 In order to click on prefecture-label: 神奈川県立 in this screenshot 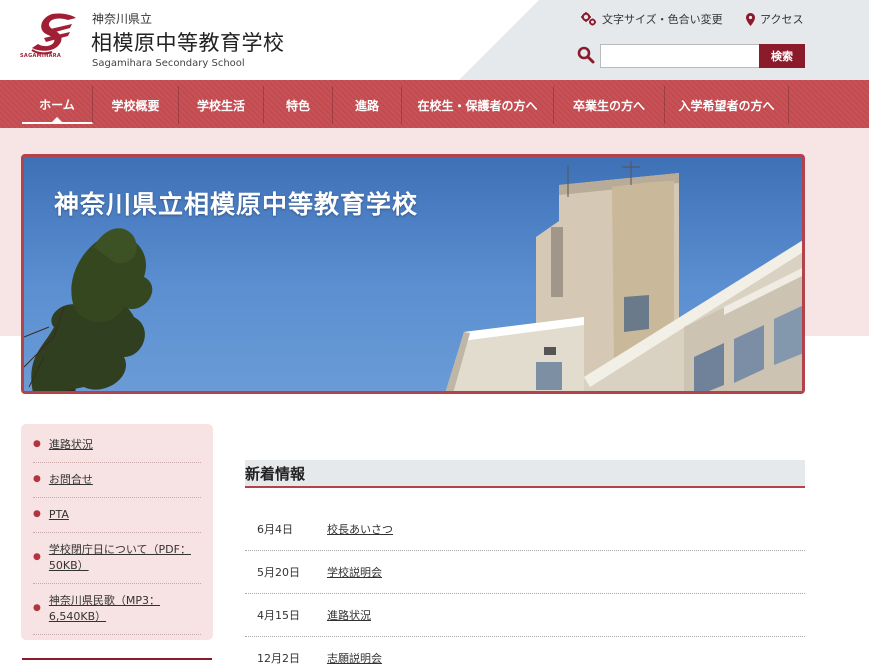, I will do `click(122, 19)`.